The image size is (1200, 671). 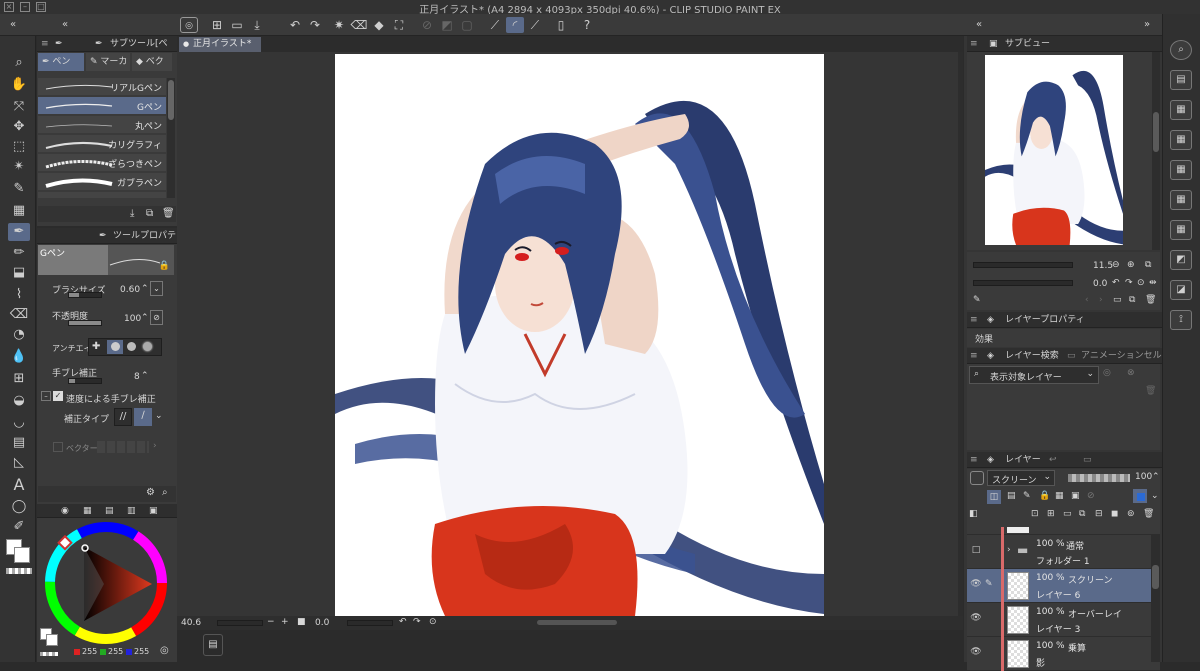 What do you see at coordinates (13, 25) in the screenshot?
I see `collapse-left-icon: «` at bounding box center [13, 25].